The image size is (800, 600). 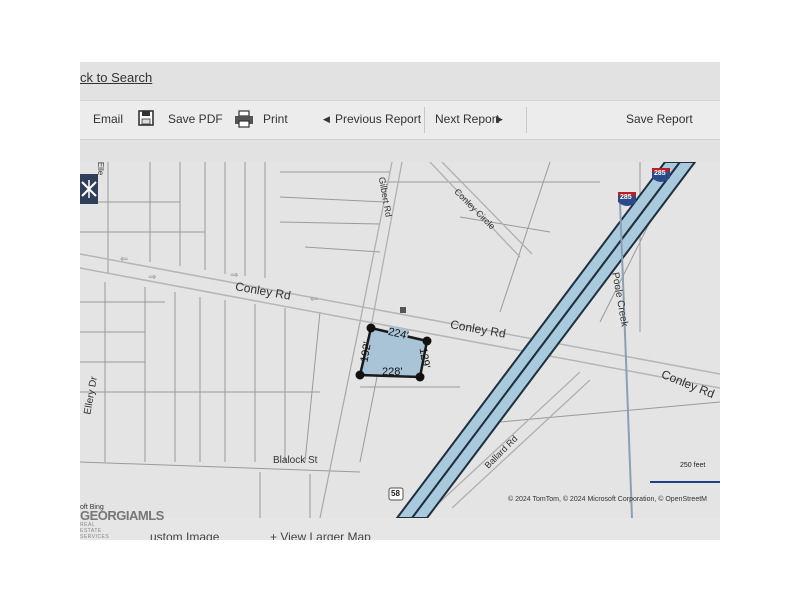 I want to click on triangle-right-icon: ▶, so click(x=499, y=119).